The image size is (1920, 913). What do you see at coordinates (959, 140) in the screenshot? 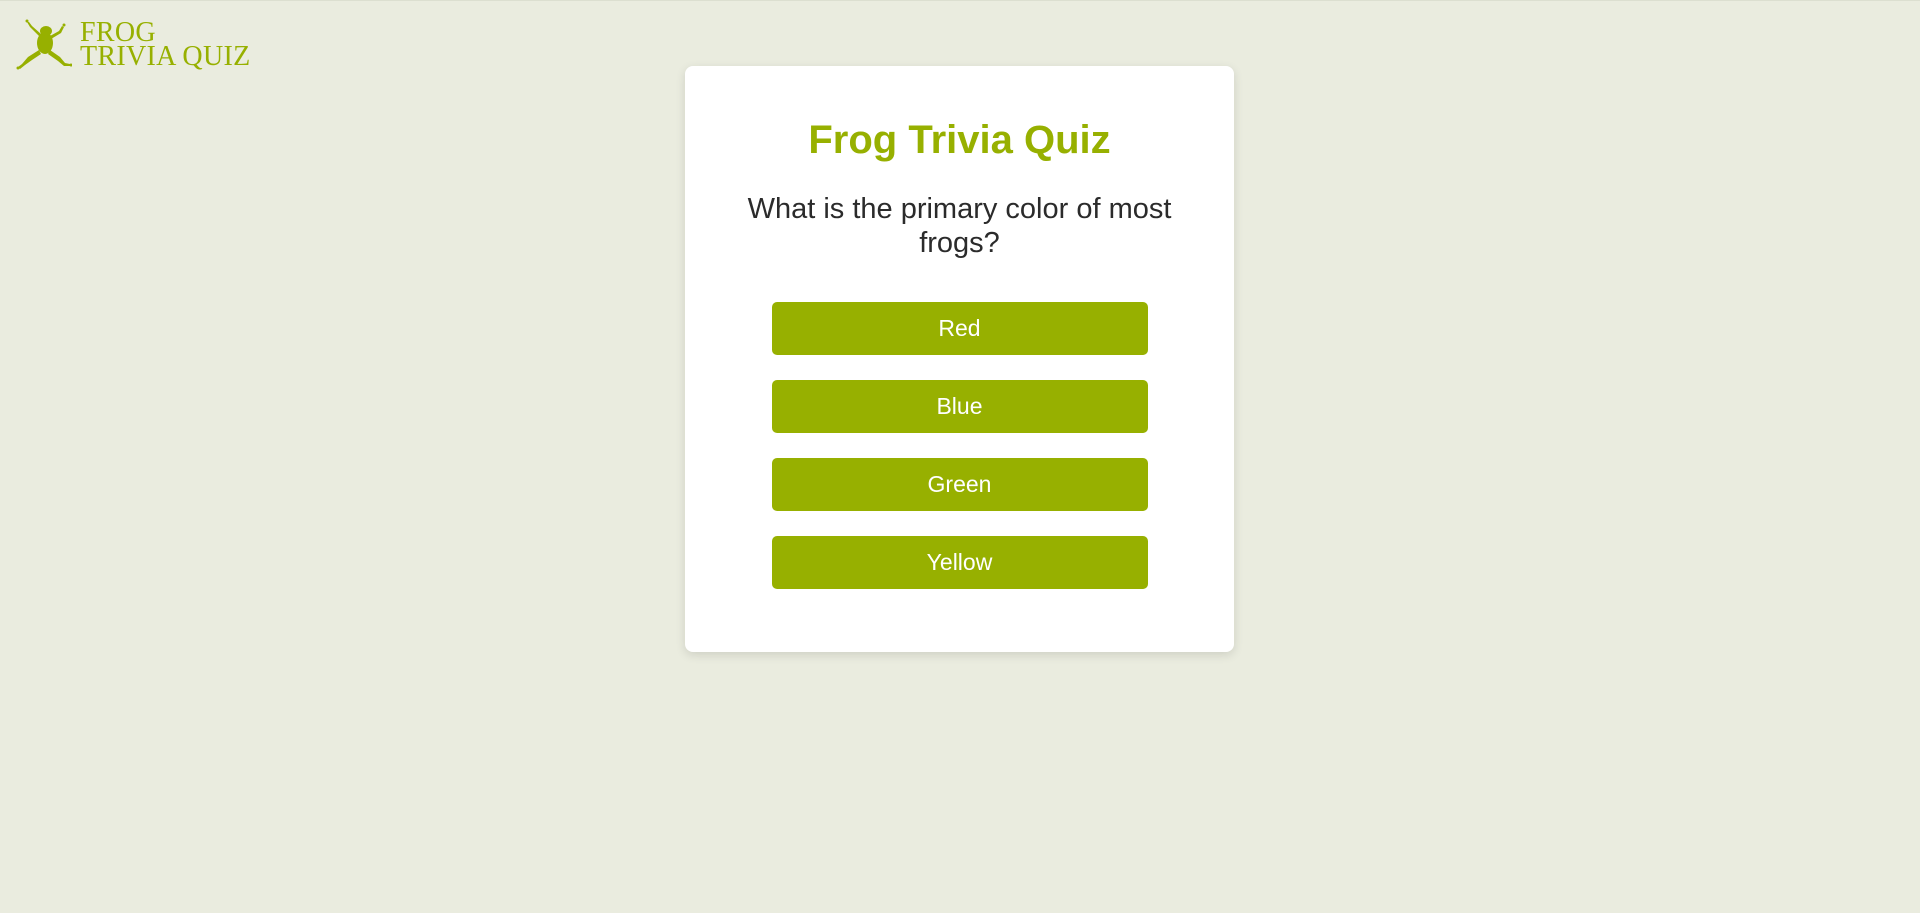
I see `quiz-title: Frog Trivia Quiz` at bounding box center [959, 140].